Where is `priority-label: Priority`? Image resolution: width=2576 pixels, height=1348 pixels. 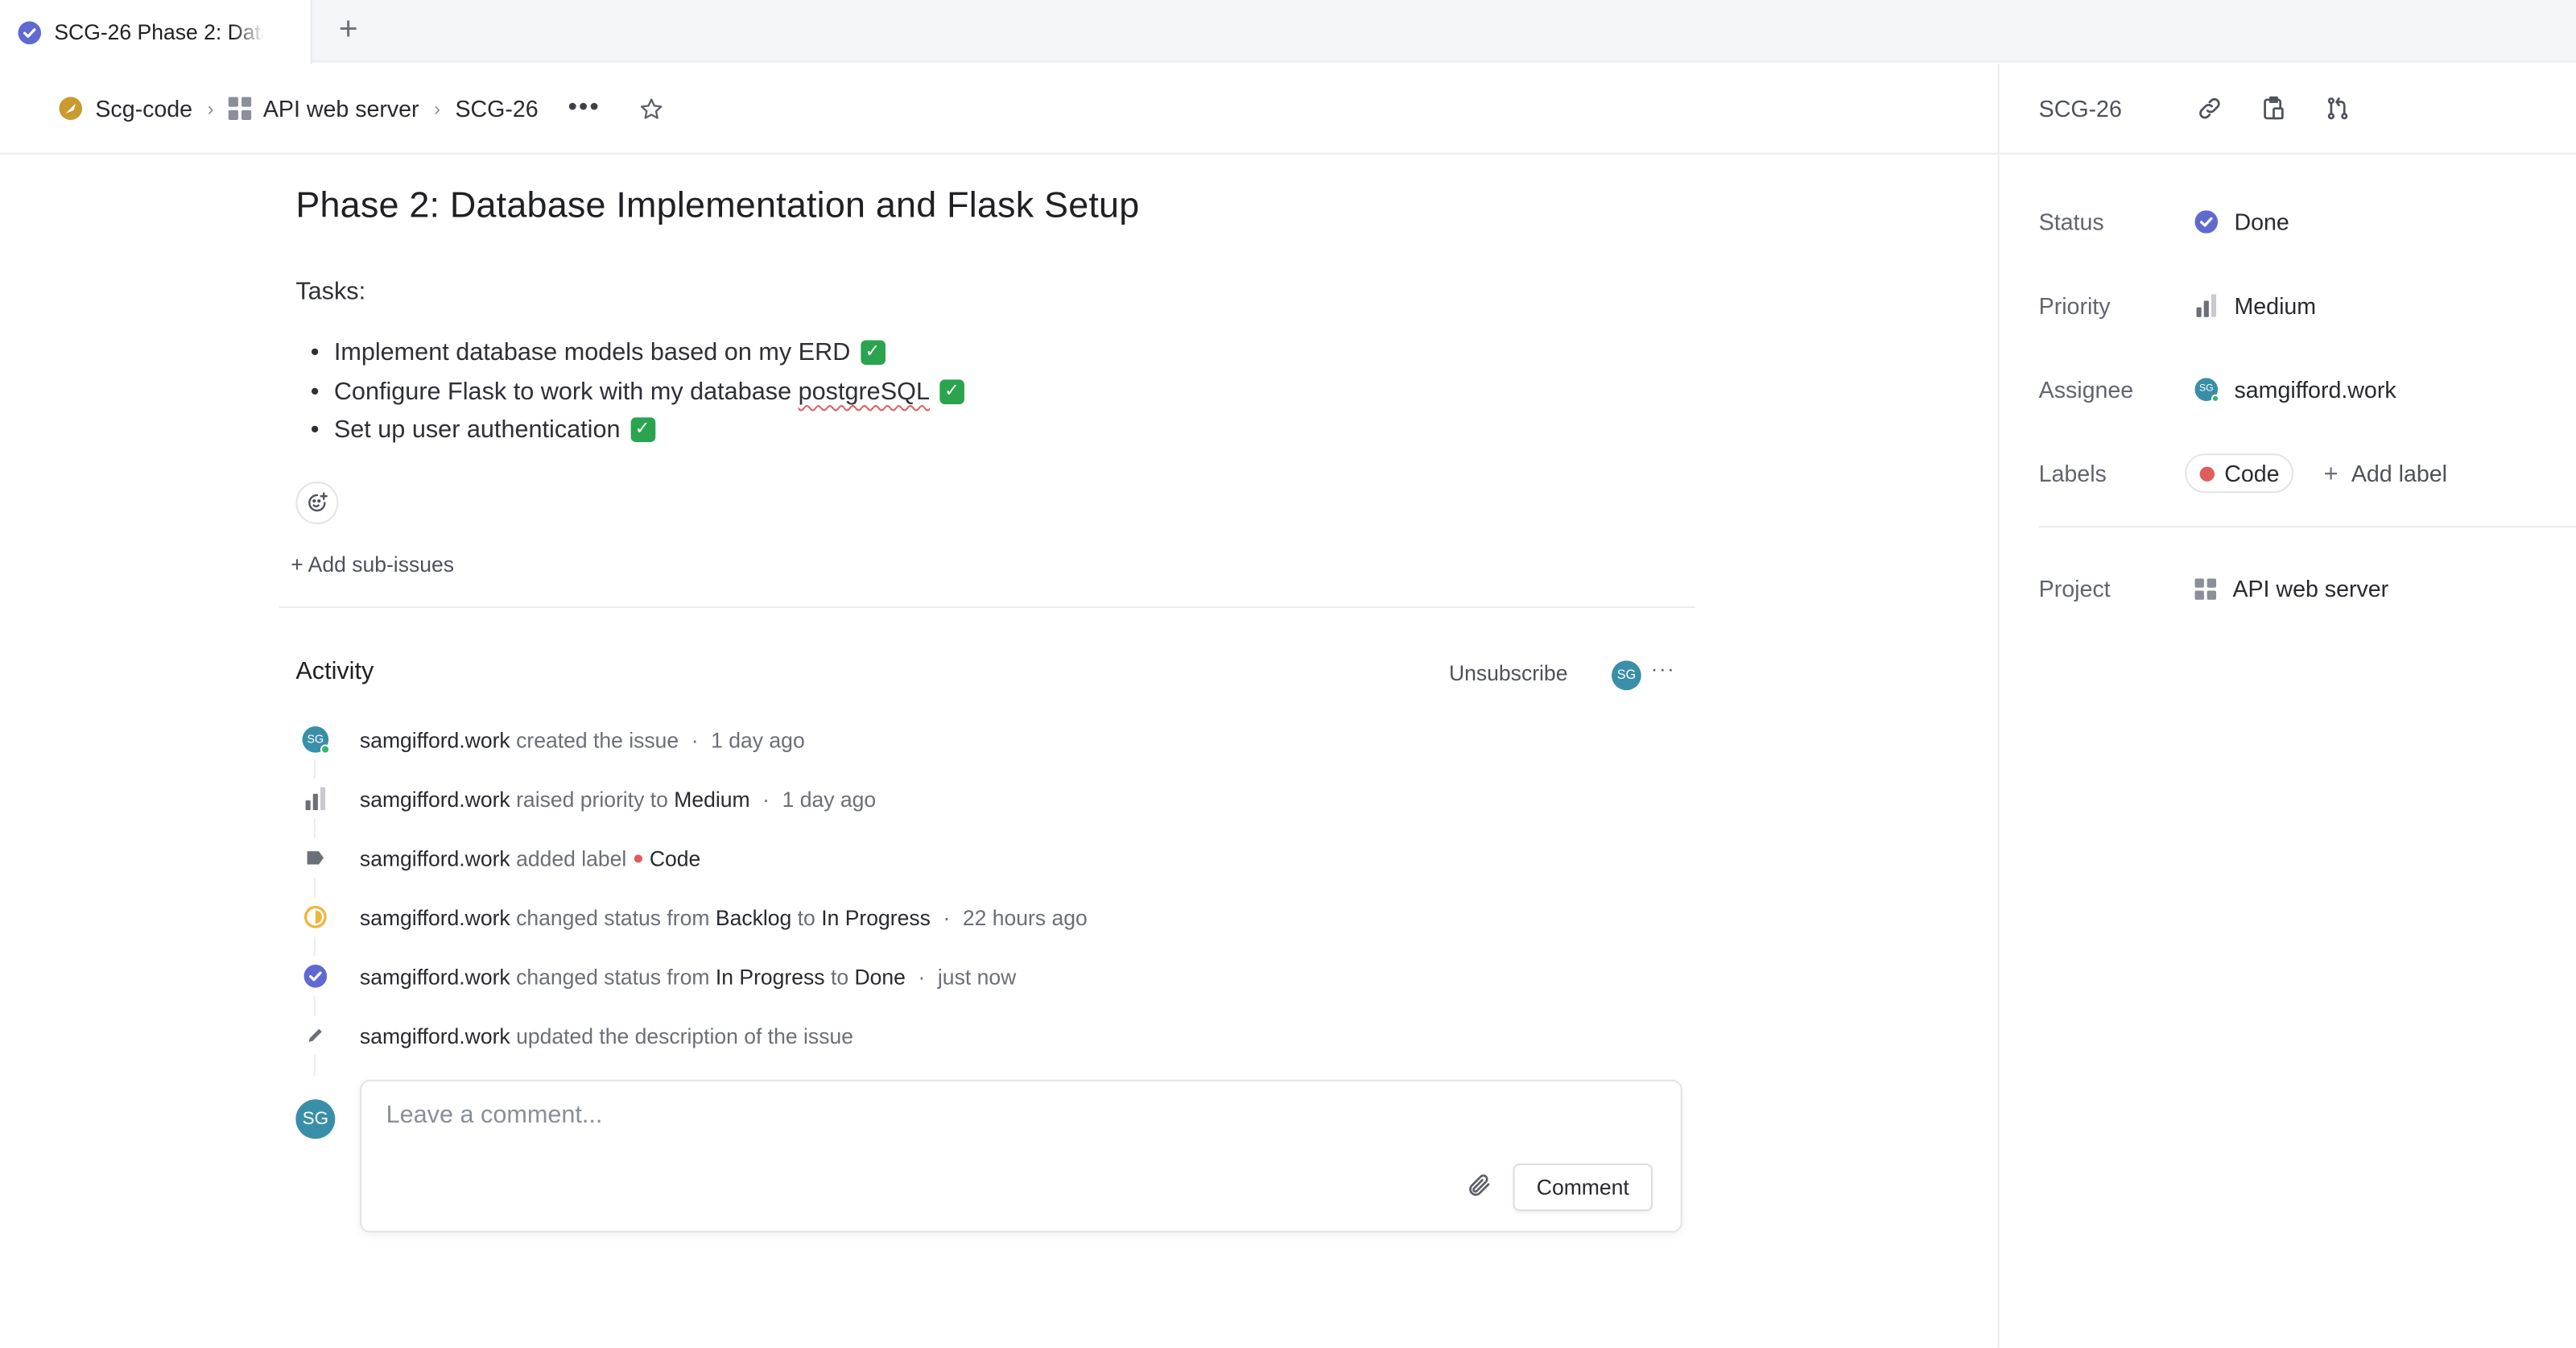
priority-label: Priority is located at coordinates (2074, 305).